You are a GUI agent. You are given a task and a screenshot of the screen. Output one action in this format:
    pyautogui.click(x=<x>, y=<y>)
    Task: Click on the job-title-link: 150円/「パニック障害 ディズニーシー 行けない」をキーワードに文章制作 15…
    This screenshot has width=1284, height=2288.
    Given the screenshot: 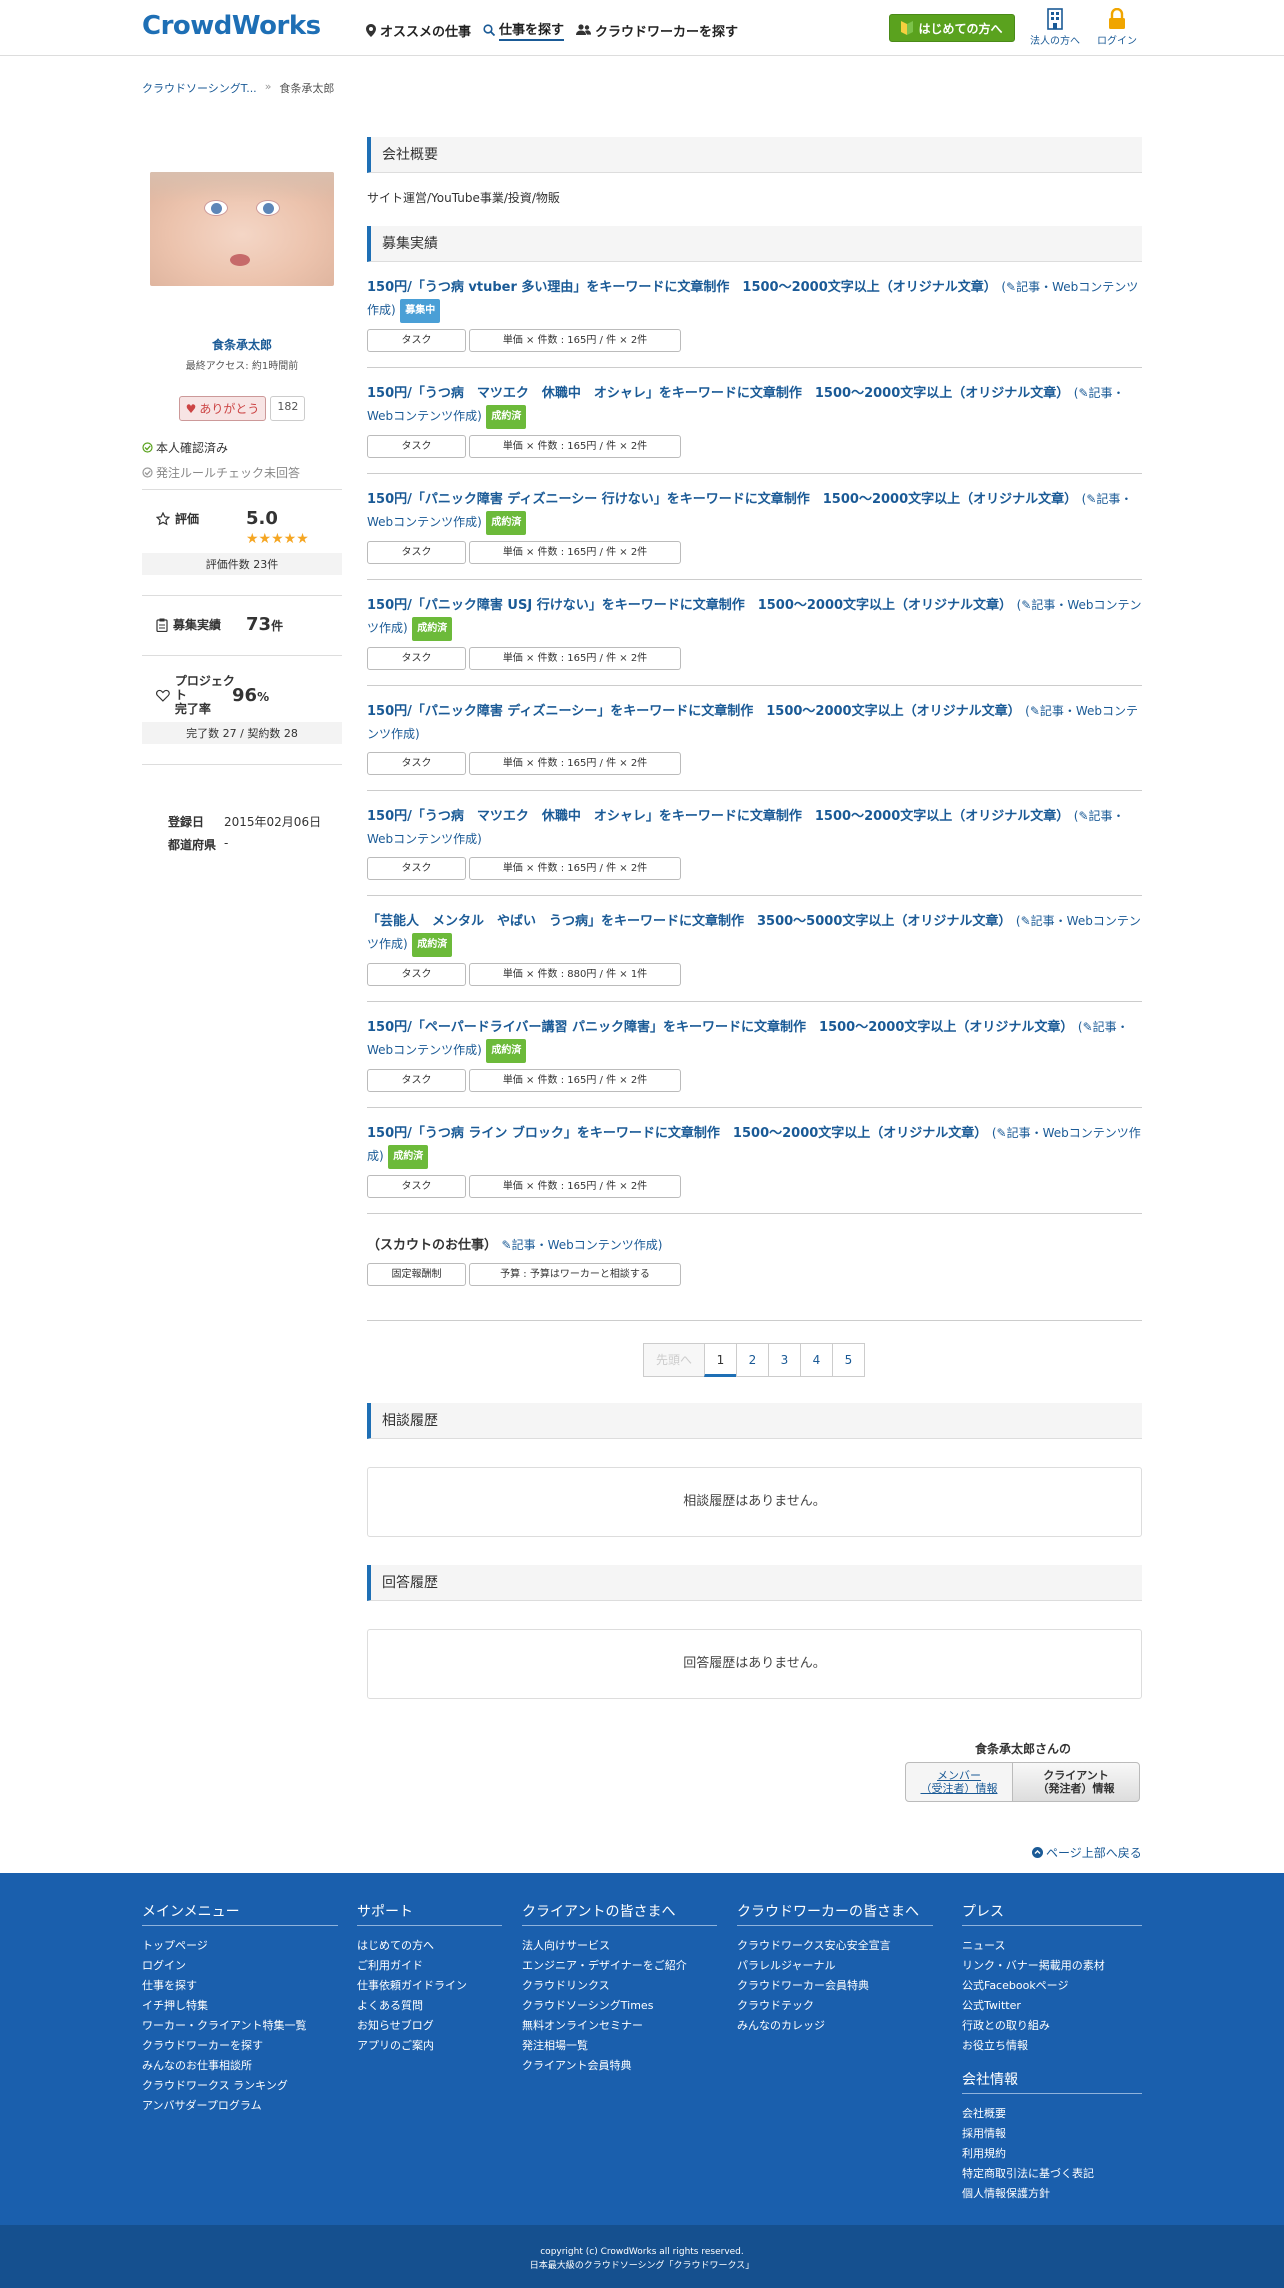 What is the action you would take?
    pyautogui.click(x=722, y=499)
    